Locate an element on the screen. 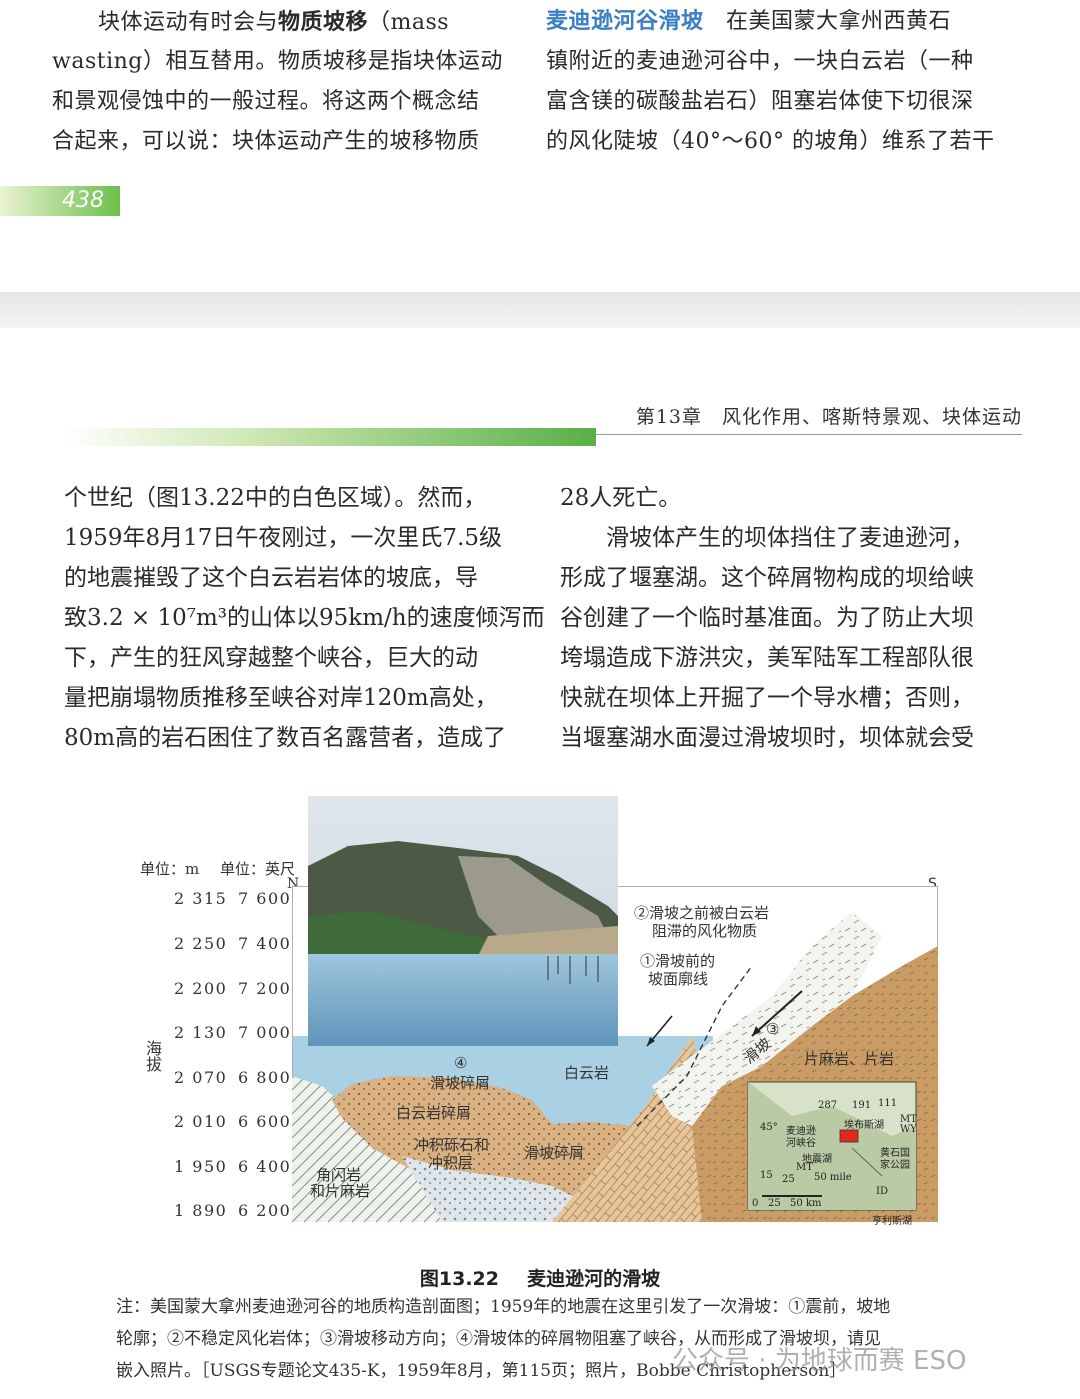 The image size is (1080, 1399). elev-m: 2 010 is located at coordinates (201, 1121).